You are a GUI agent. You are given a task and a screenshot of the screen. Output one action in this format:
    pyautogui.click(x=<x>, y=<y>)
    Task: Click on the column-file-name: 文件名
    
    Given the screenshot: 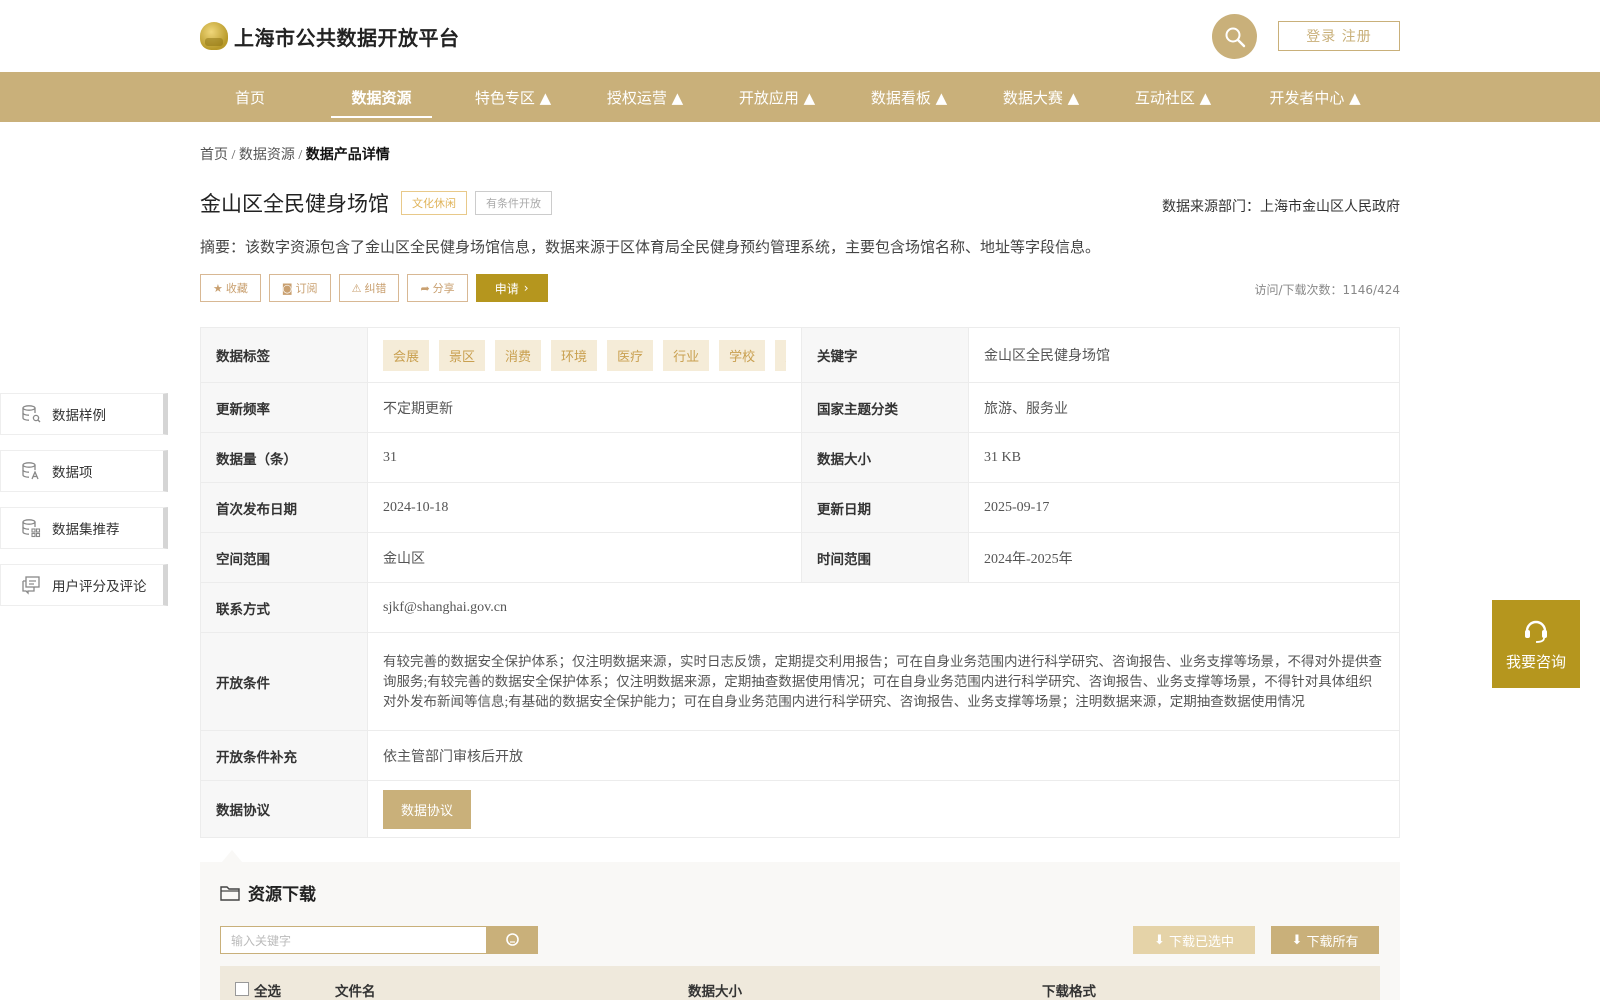 What is the action you would take?
    pyautogui.click(x=355, y=992)
    